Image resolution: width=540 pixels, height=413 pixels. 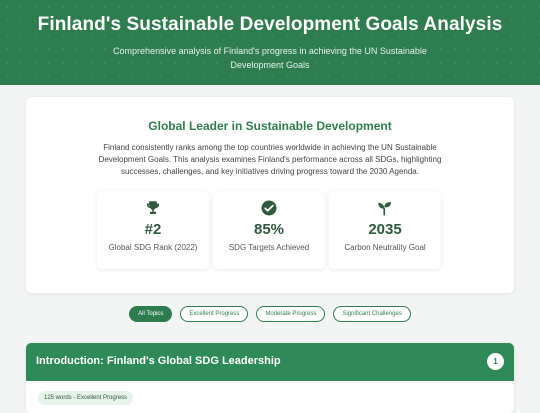 What do you see at coordinates (372, 314) in the screenshot?
I see `filter-significant-challenges: Significant Challenges` at bounding box center [372, 314].